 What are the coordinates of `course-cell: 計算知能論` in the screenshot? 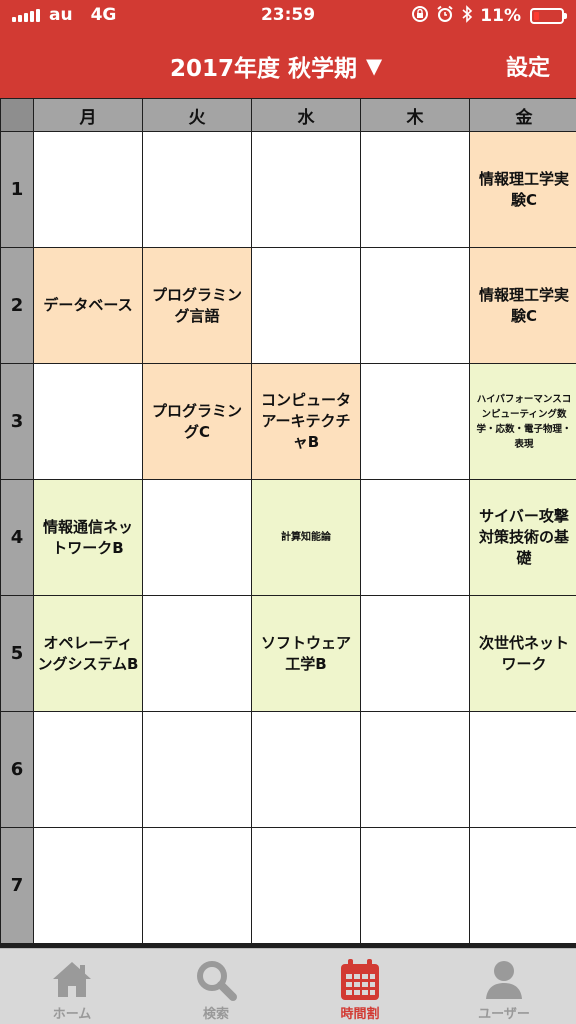 It's located at (306, 537).